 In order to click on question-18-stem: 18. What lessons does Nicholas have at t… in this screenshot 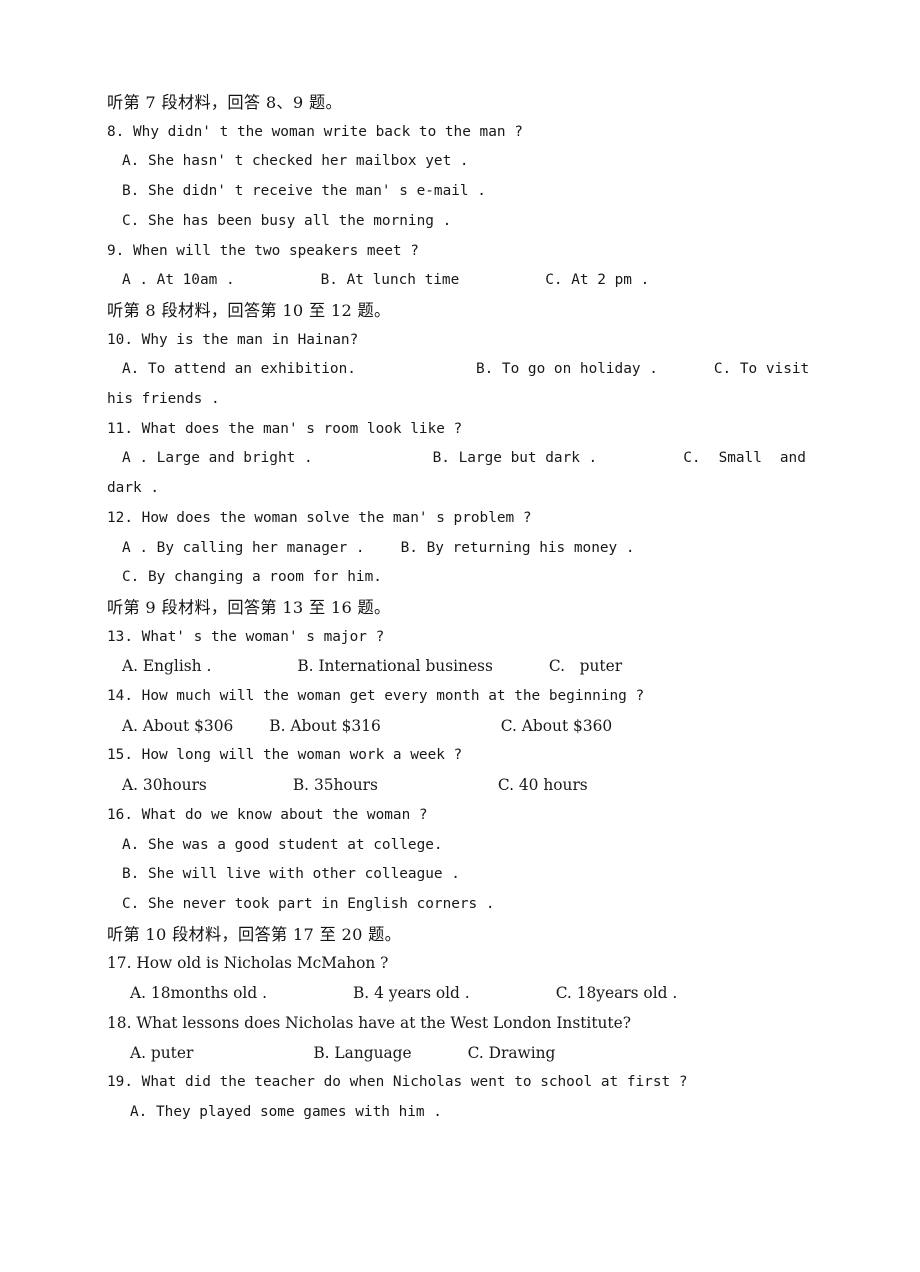, I will do `click(369, 1022)`.